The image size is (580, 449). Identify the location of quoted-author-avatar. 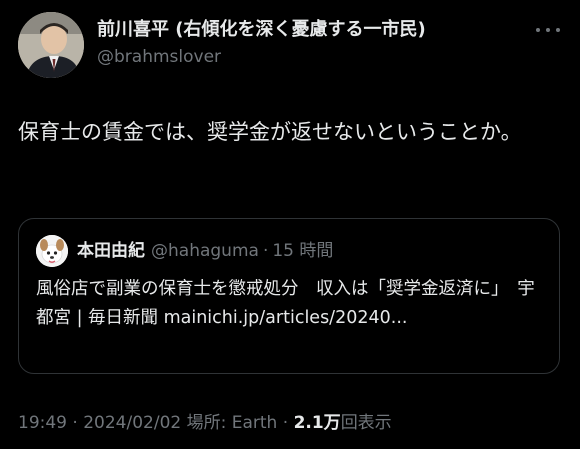
(52, 251).